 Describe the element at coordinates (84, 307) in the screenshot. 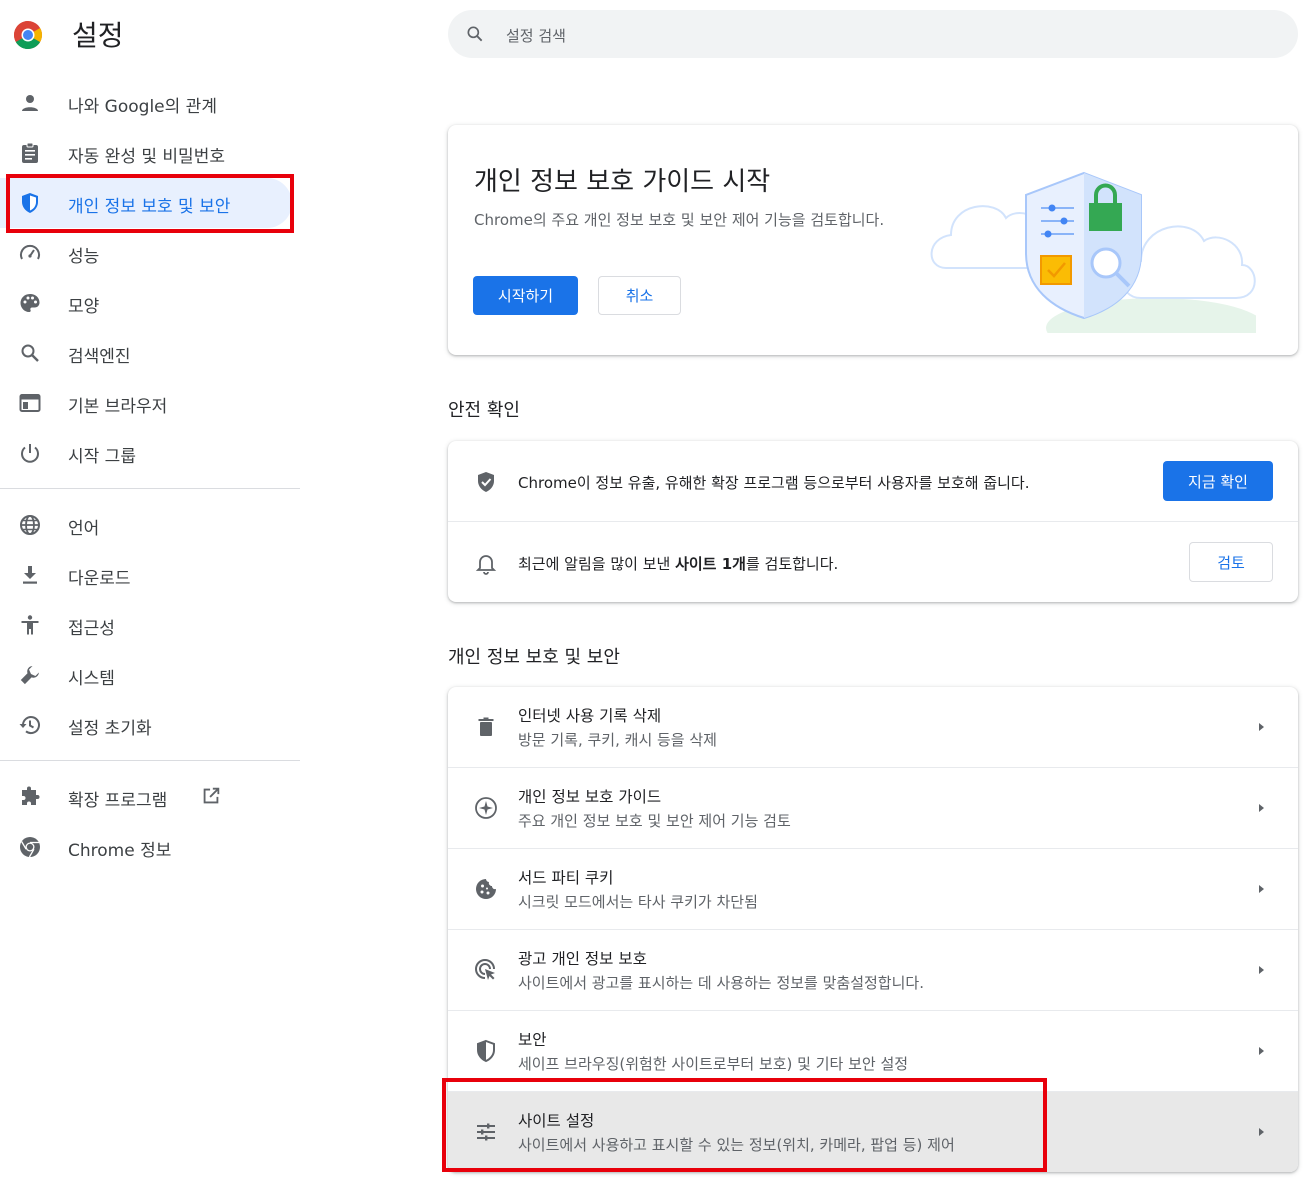

I see `sidebar-item-label: 모양` at that location.